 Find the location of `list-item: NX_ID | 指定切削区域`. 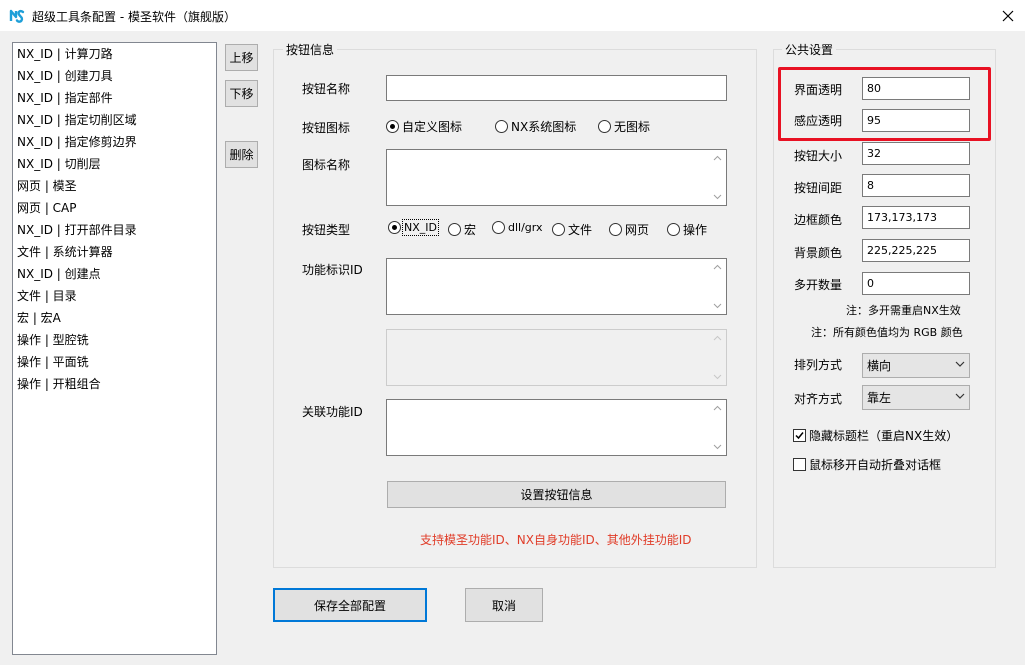

list-item: NX_ID | 指定切削区域 is located at coordinates (77, 120).